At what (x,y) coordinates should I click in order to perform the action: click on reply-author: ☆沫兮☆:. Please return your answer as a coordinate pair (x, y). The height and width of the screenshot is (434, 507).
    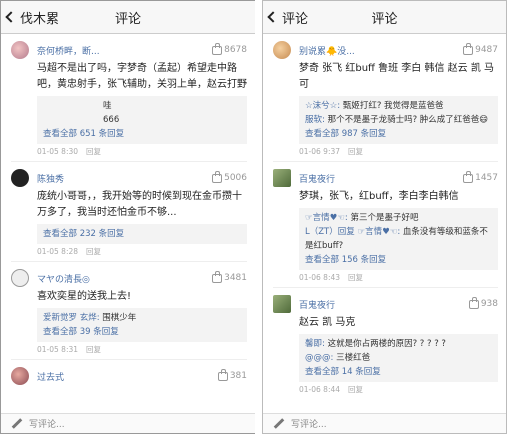
    Looking at the image, I should click on (322, 106).